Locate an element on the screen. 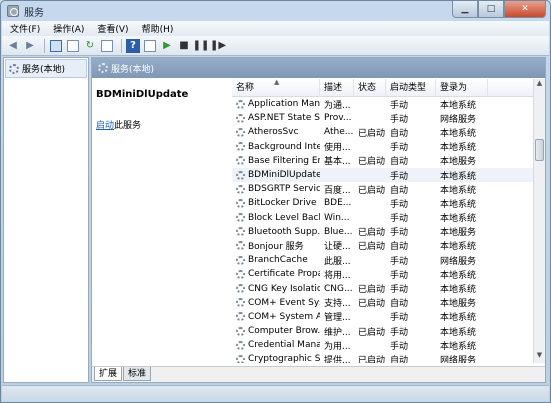 This screenshot has height=403, width=551. table-row: Computer Brow... 维护... 已启动 手动 本地系统 is located at coordinates (388, 331).